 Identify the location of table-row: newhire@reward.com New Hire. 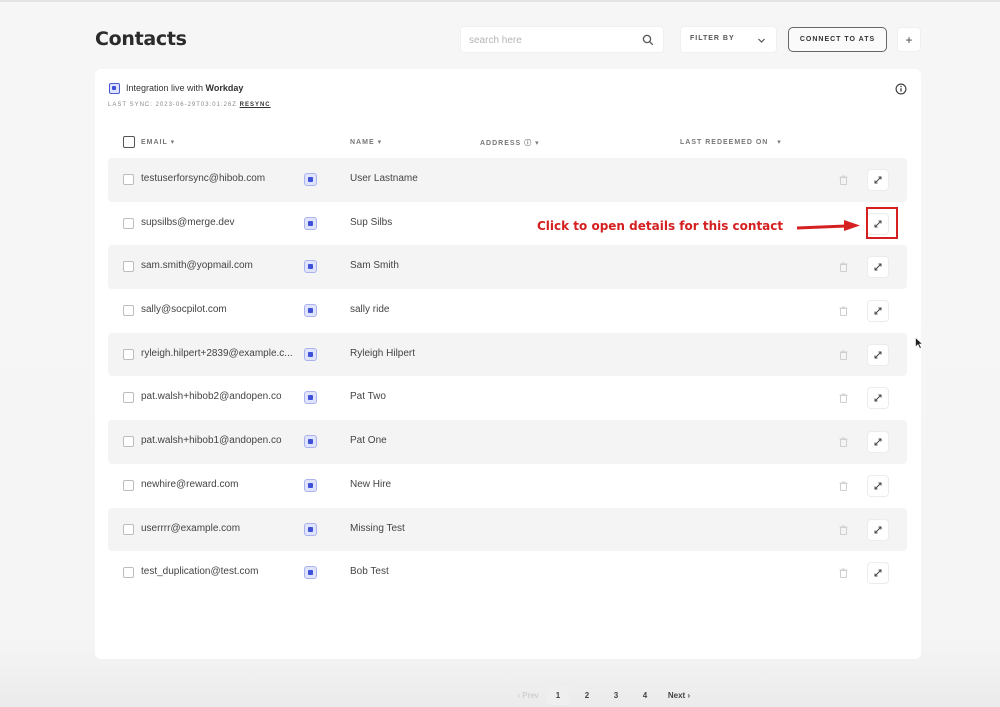
(507, 486).